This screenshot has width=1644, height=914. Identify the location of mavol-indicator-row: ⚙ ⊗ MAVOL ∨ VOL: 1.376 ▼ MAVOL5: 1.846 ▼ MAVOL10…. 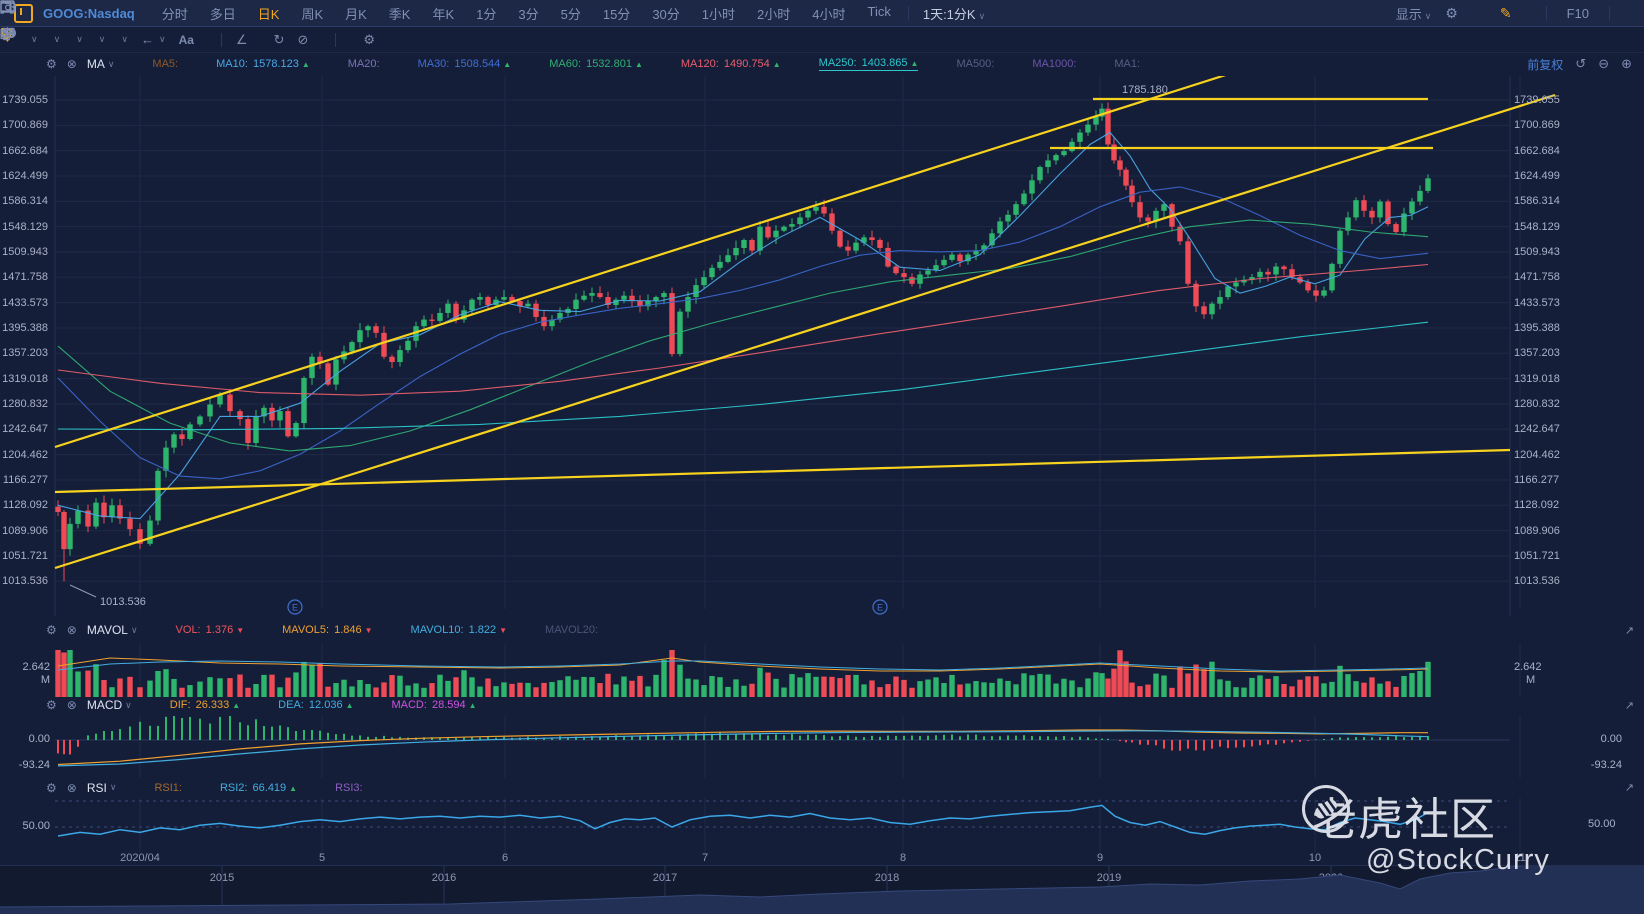
(822, 630).